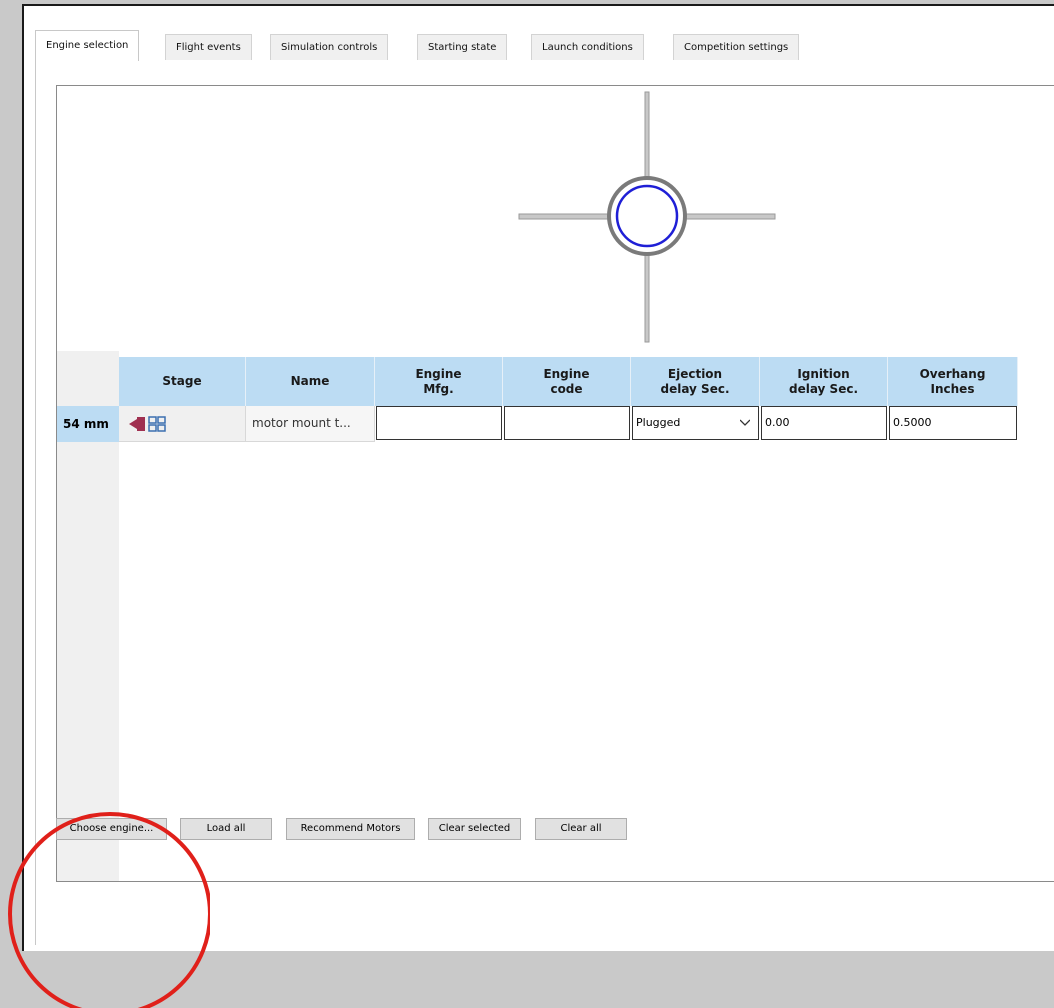 Image resolution: width=1054 pixels, height=1008 pixels. What do you see at coordinates (208, 47) in the screenshot?
I see `tab-flight-events: Flight events` at bounding box center [208, 47].